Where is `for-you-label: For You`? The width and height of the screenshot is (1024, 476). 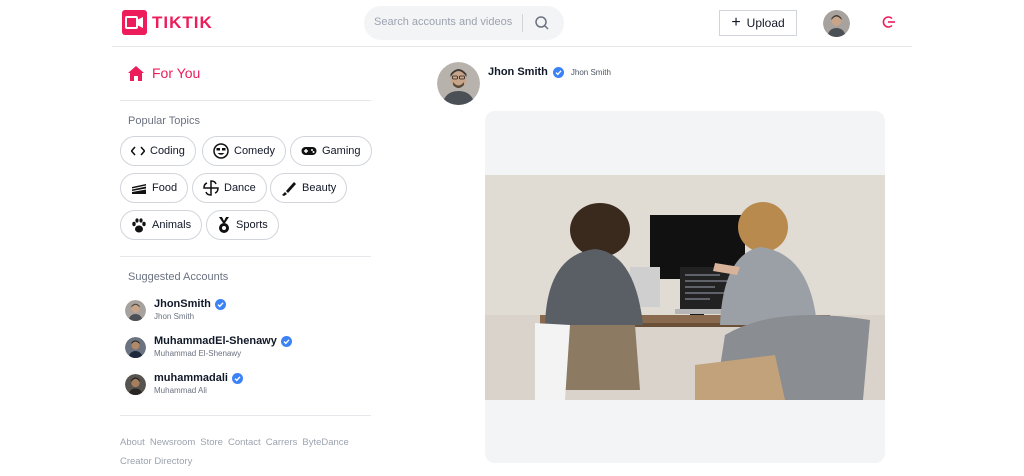 for-you-label: For You is located at coordinates (176, 73).